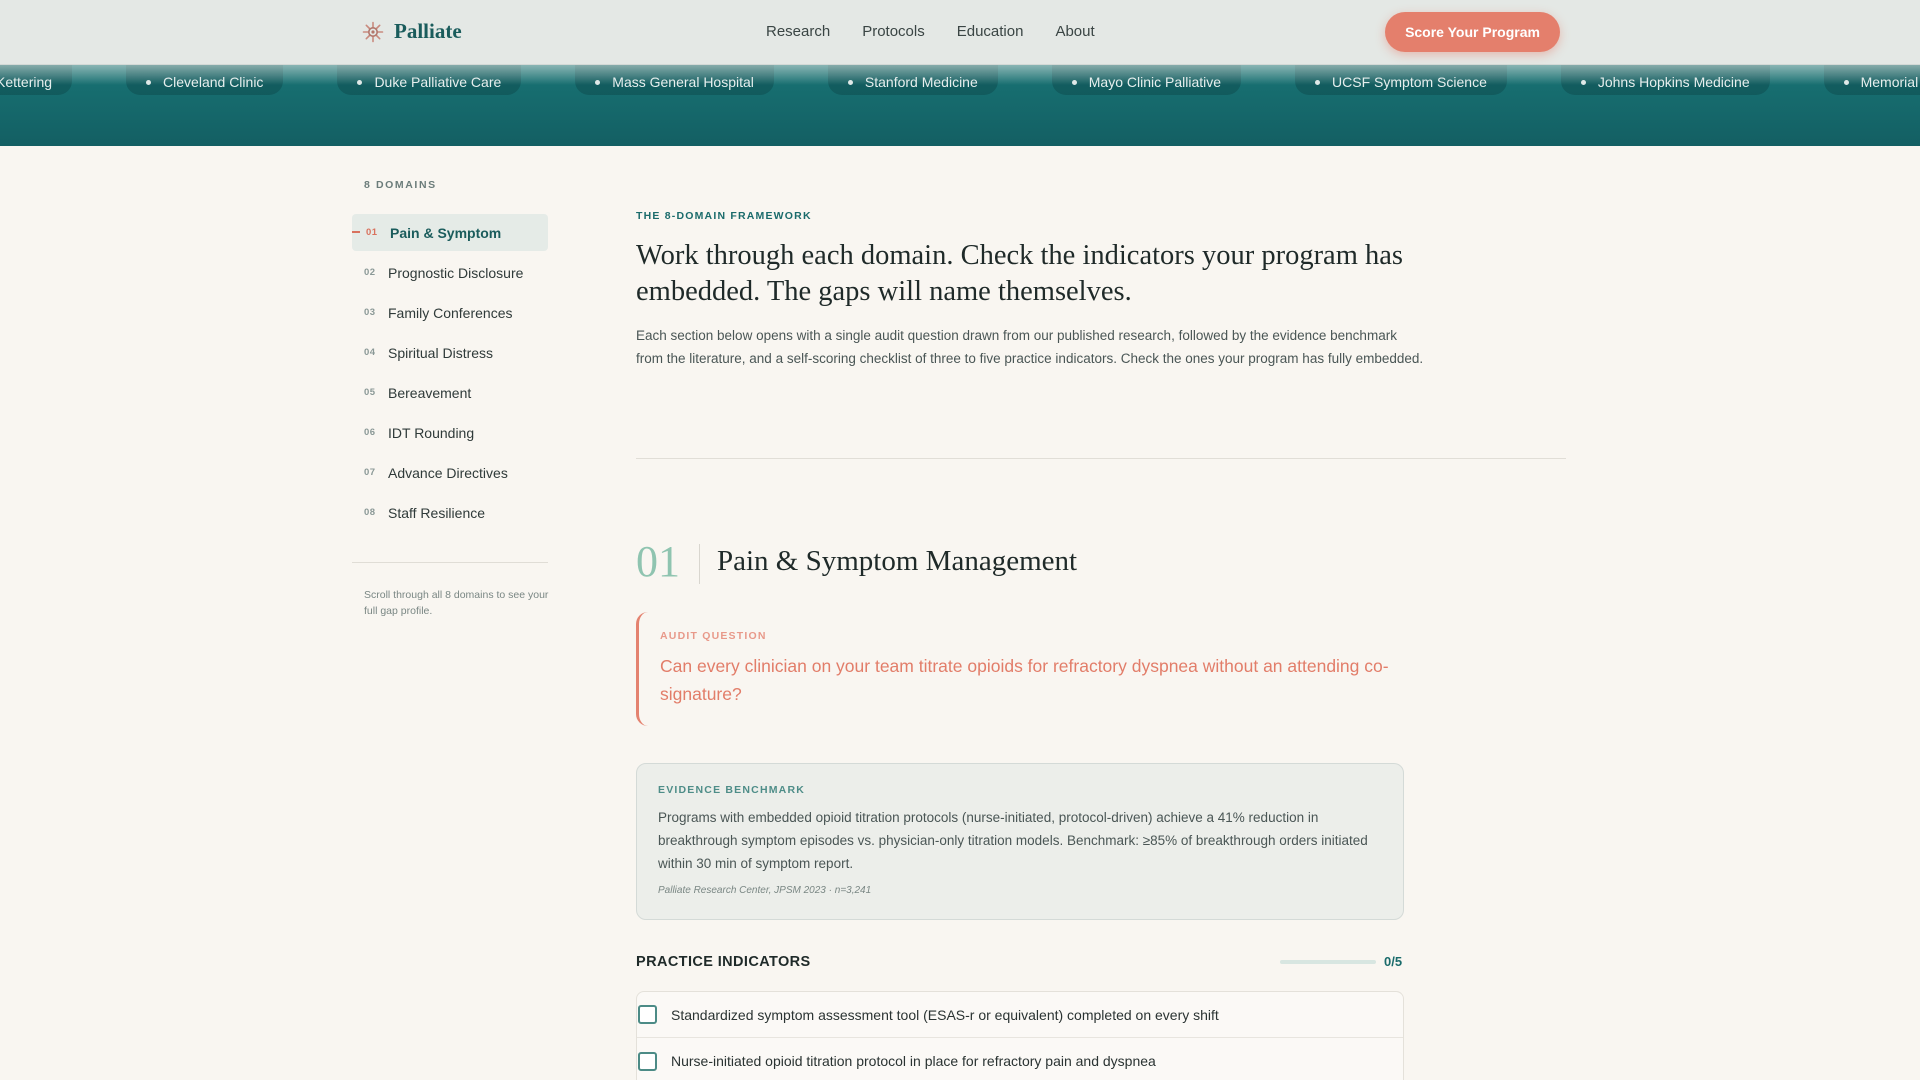 The image size is (1920, 1080). I want to click on audit-label: AUDIT QUESTION, so click(713, 636).